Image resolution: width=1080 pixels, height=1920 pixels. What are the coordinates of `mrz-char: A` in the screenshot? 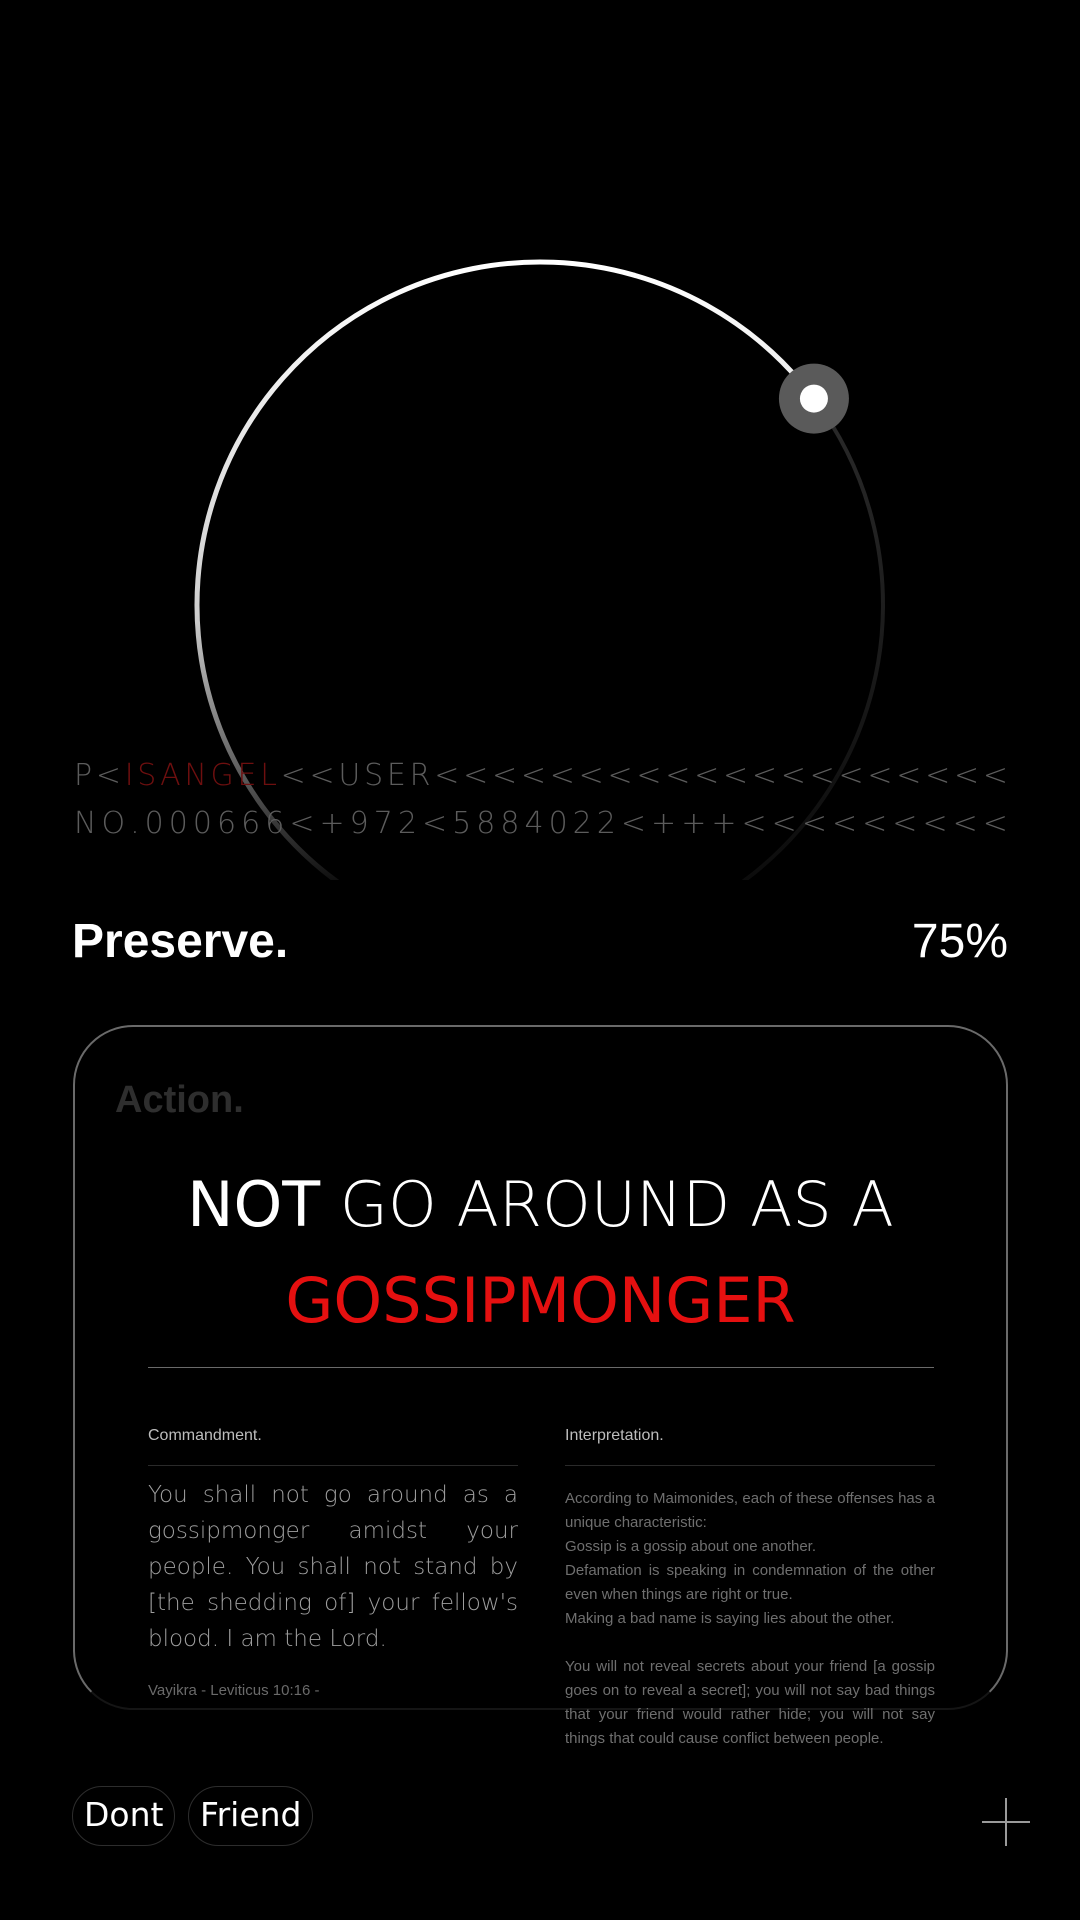 It's located at (170, 775).